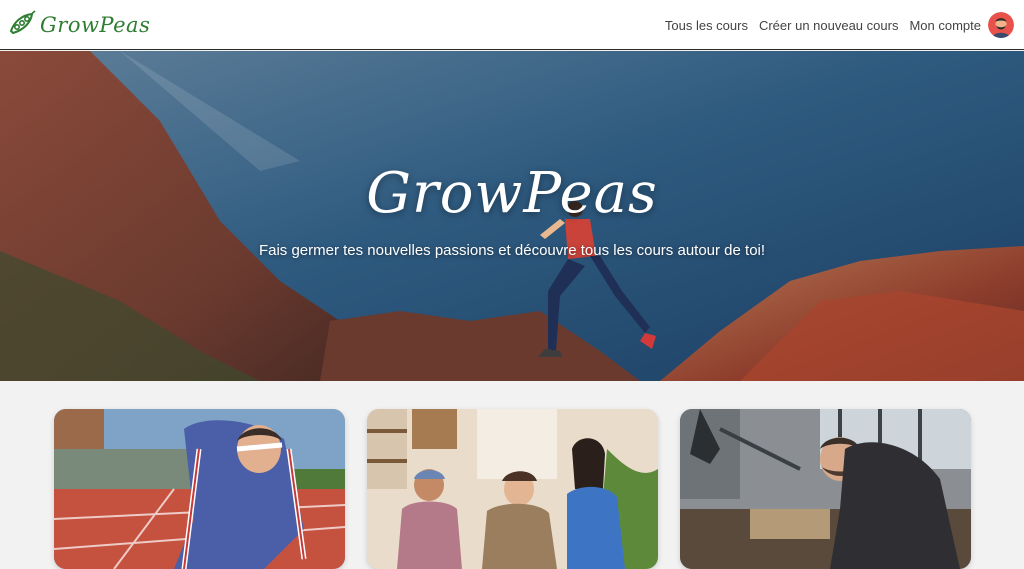  I want to click on course-card-cooking, so click(512, 489).